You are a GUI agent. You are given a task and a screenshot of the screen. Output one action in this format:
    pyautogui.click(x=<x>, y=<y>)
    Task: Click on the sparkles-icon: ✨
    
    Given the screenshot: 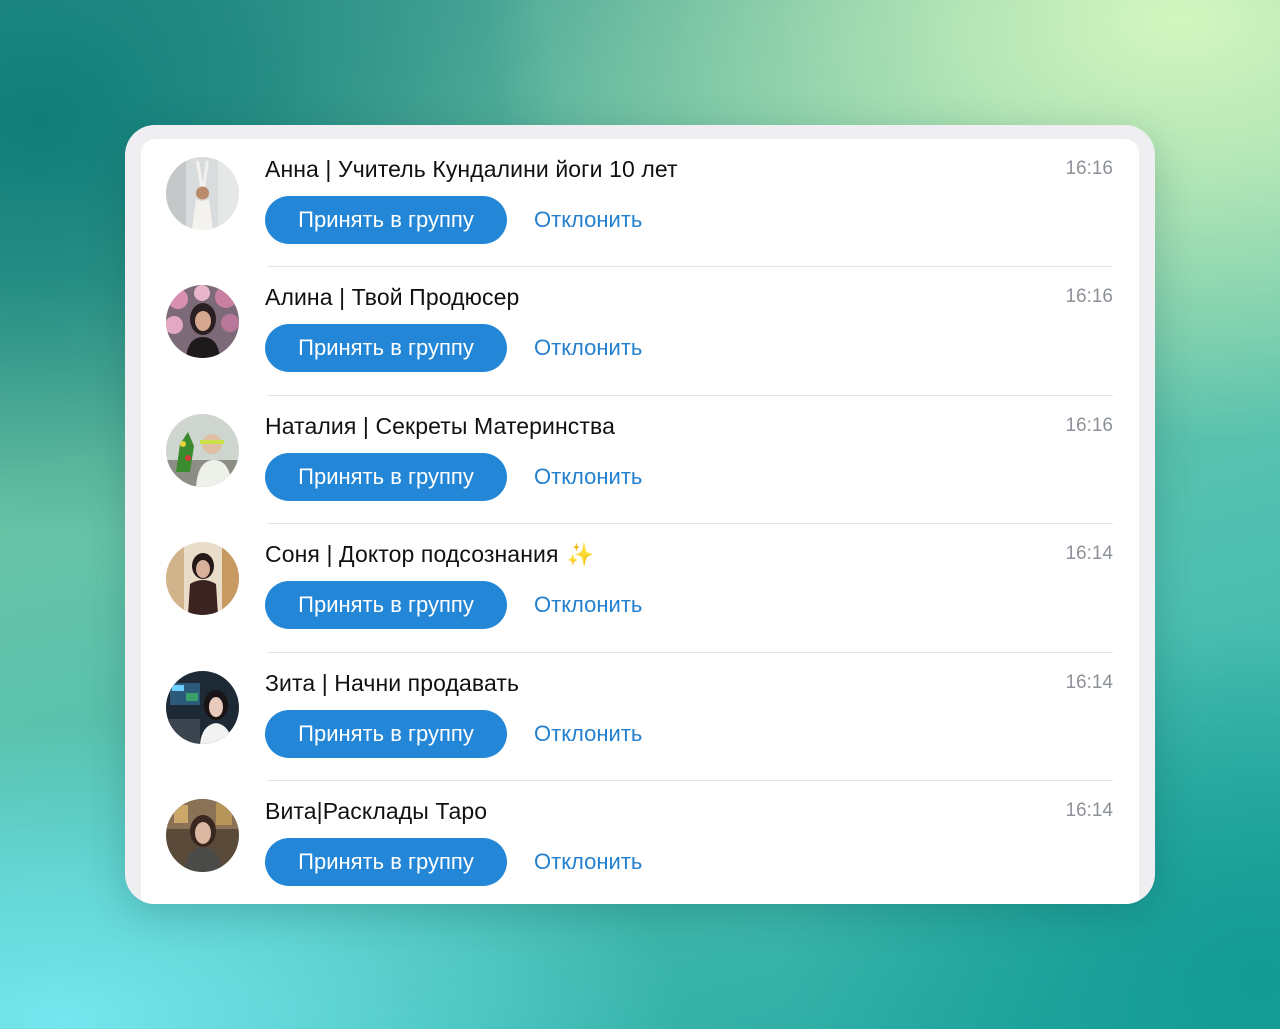 What is the action you would take?
    pyautogui.click(x=580, y=555)
    